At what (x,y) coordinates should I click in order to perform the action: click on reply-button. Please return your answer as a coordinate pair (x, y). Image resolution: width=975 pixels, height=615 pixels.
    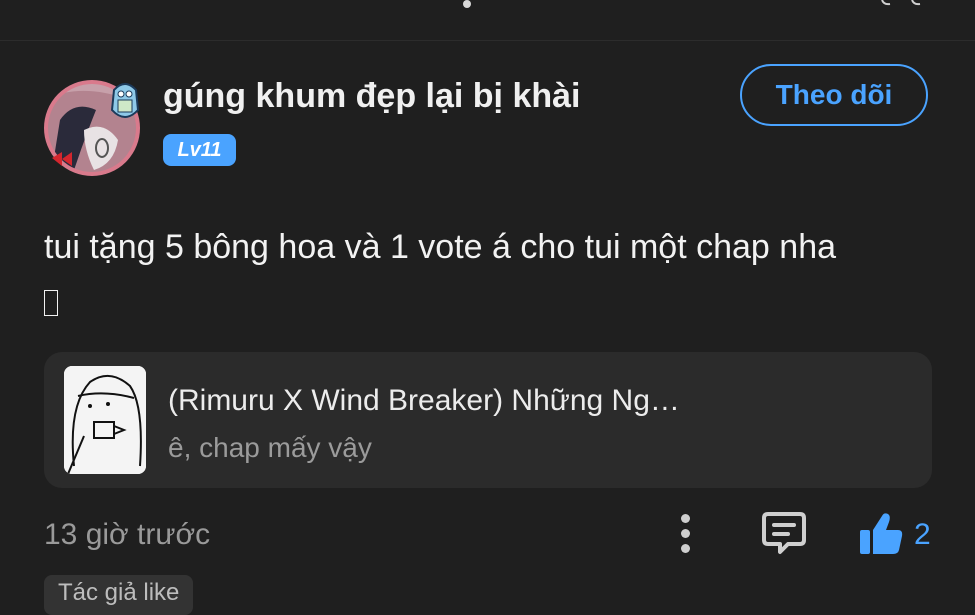
    Looking at the image, I should click on (784, 533).